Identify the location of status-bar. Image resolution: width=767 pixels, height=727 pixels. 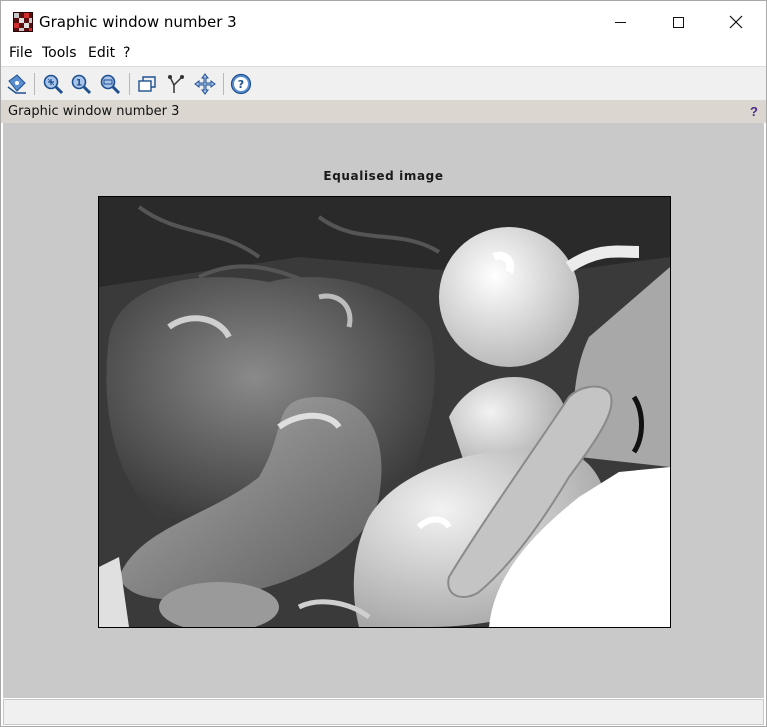
(383, 712).